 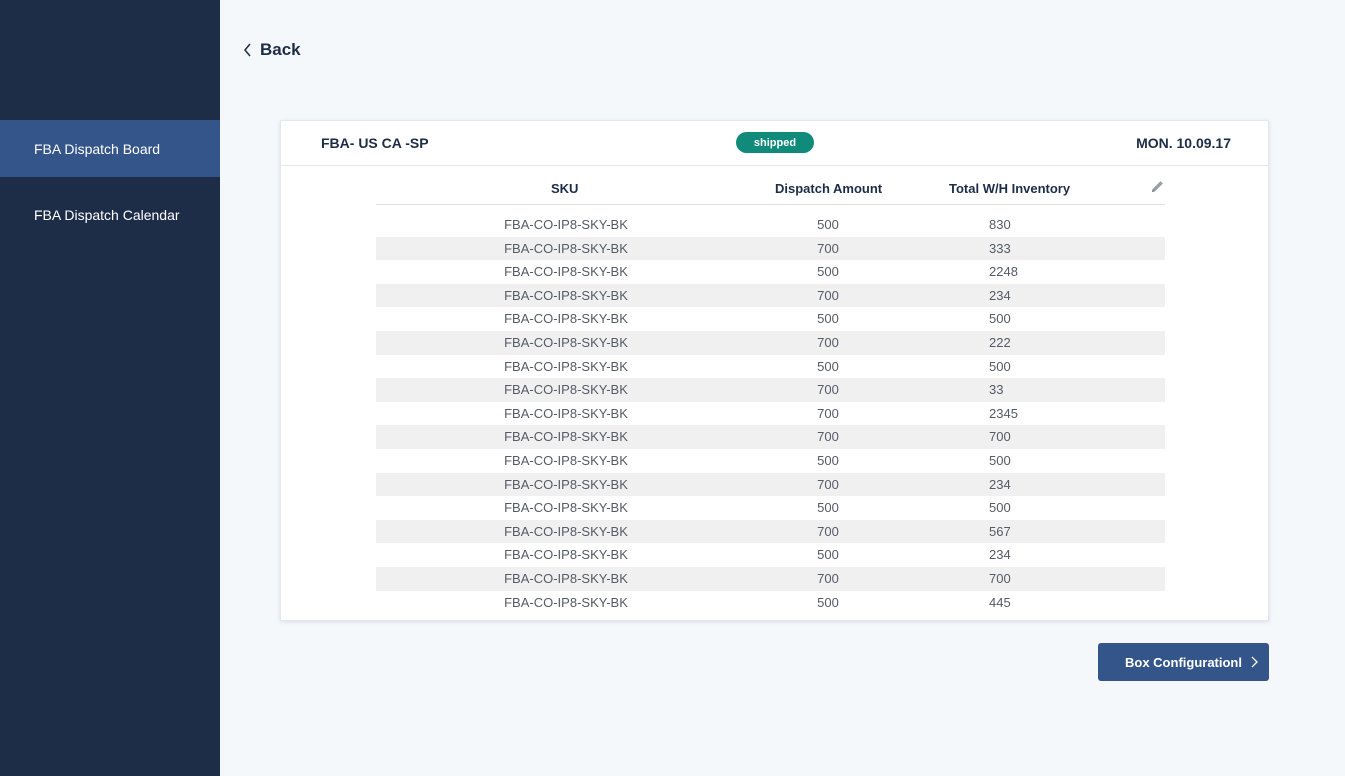 What do you see at coordinates (770, 342) in the screenshot?
I see `table-row: FBA-CO-IP8-SKY-BK 700 222` at bounding box center [770, 342].